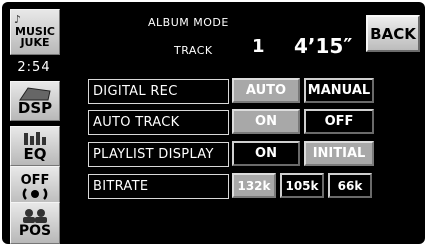 The image size is (427, 246). Describe the element at coordinates (193, 50) in the screenshot. I see `track-label: TRACK` at that location.